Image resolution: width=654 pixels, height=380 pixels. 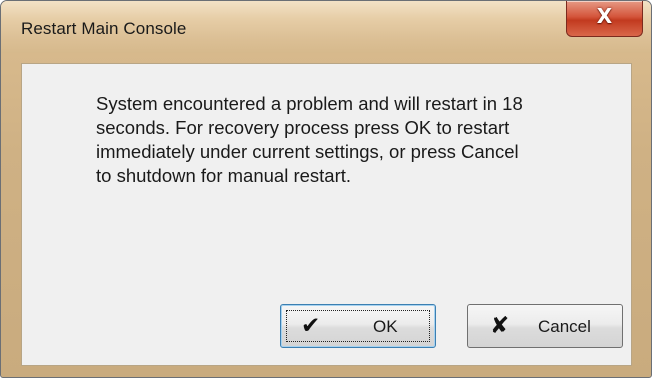 I want to click on close-button: X, so click(x=604, y=19).